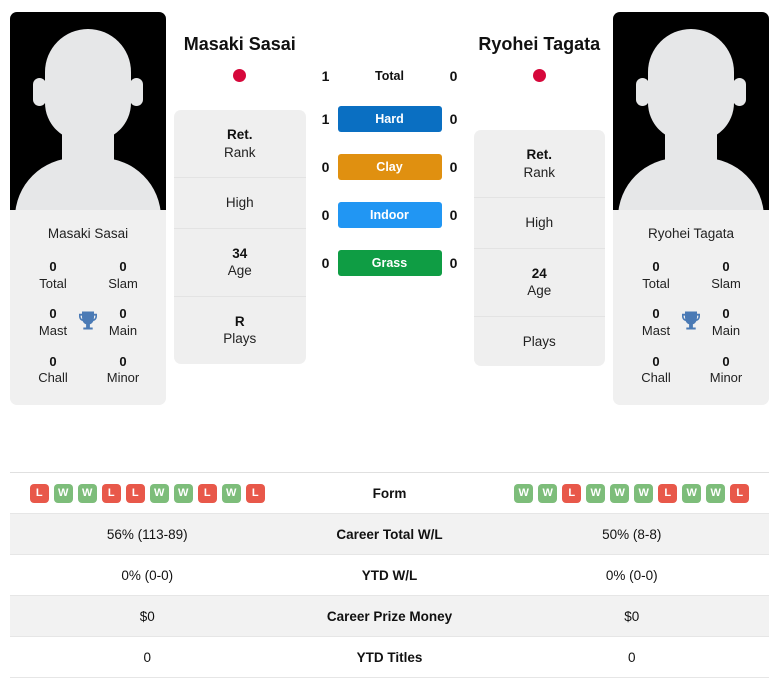 The height and width of the screenshot is (699, 779). What do you see at coordinates (239, 152) in the screenshot?
I see `info-label: Rank` at bounding box center [239, 152].